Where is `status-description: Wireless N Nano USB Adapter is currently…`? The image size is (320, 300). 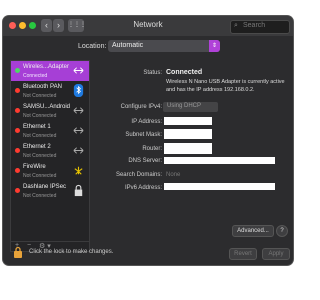
status-description: Wireless N Nano USB Adapter is currently… is located at coordinates (225, 86).